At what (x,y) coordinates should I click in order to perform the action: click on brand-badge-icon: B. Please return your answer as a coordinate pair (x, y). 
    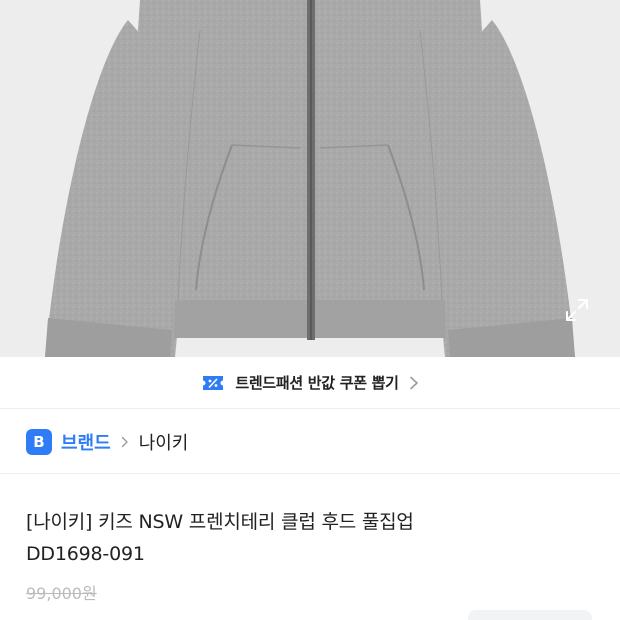
    Looking at the image, I should click on (39, 441).